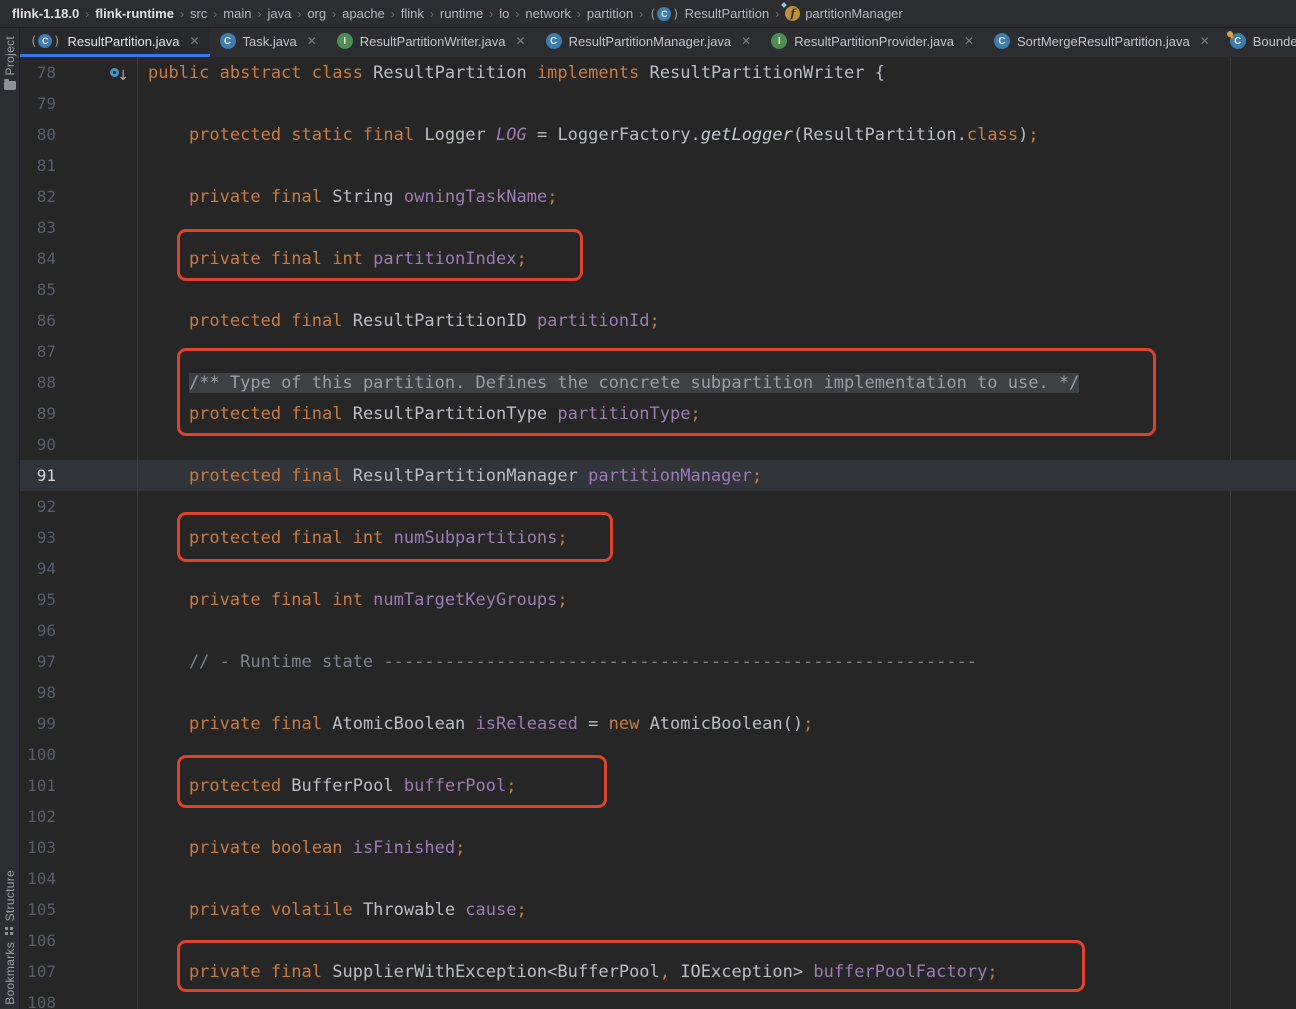 This screenshot has width=1296, height=1009. Describe the element at coordinates (658, 816) in the screenshot. I see `code-line-102: 102` at that location.